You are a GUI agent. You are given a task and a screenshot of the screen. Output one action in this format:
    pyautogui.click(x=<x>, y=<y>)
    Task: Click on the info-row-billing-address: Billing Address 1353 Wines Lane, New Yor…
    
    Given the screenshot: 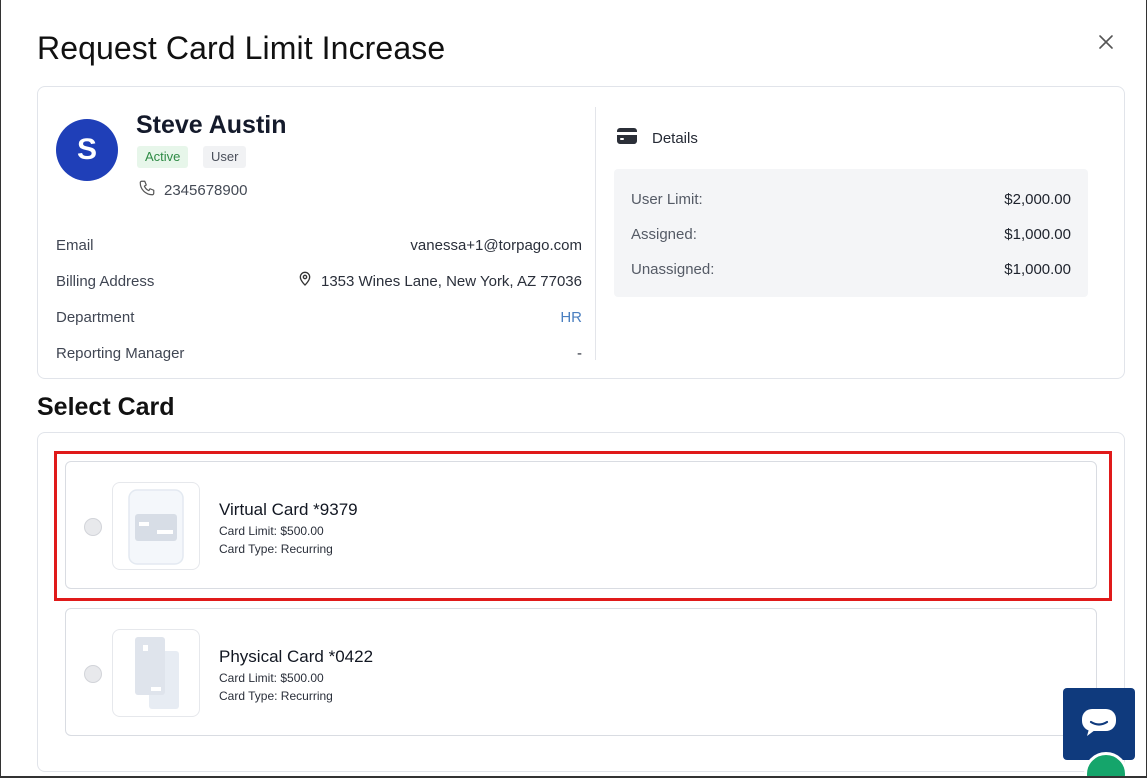 What is the action you would take?
    pyautogui.click(x=319, y=281)
    